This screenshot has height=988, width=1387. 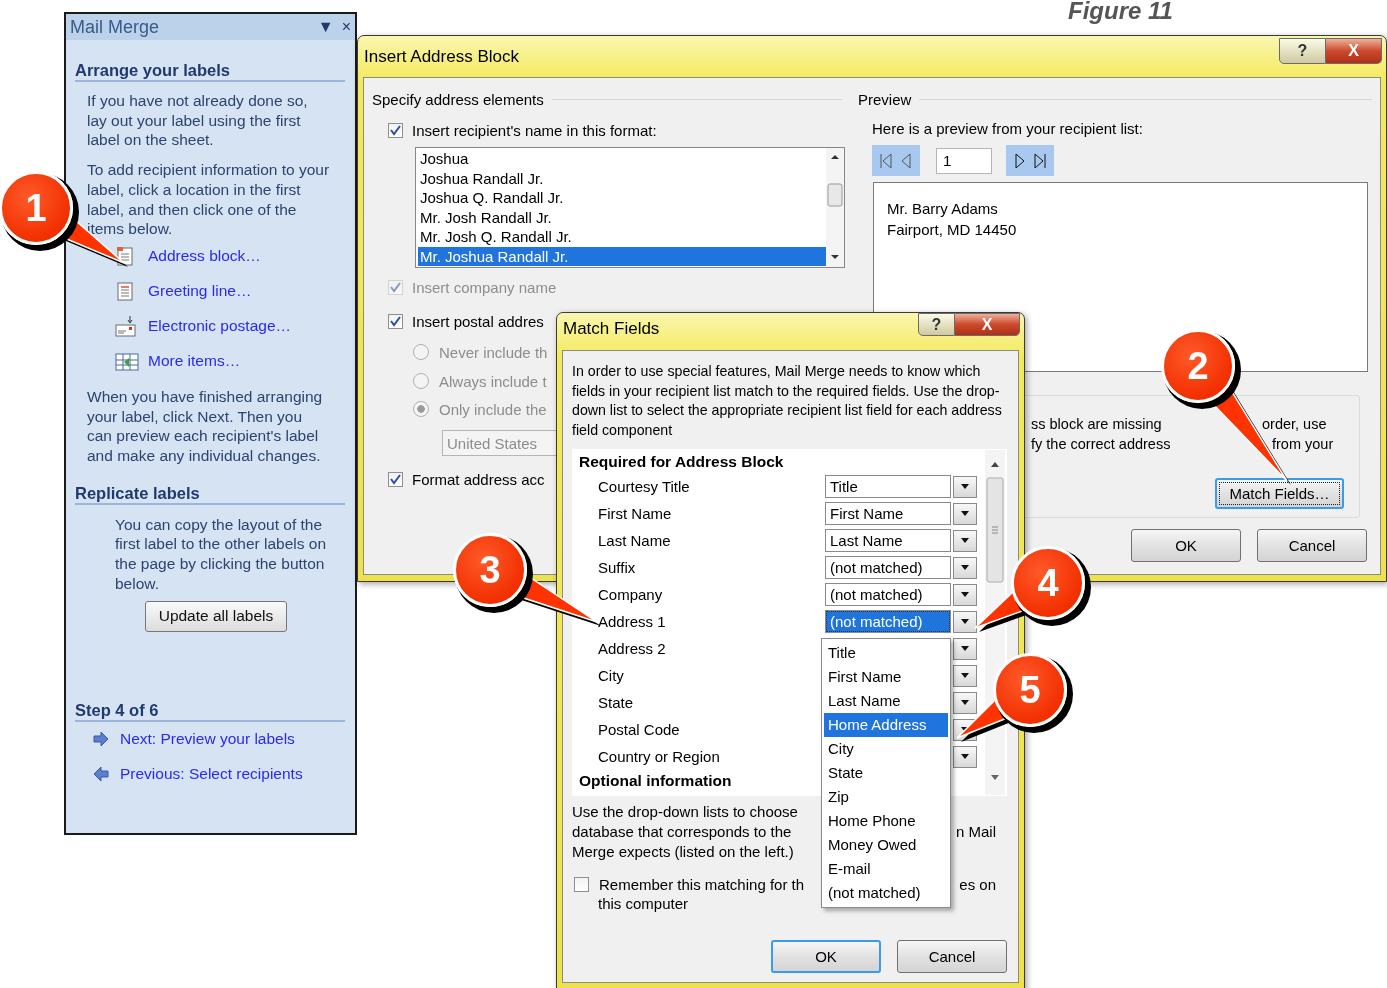 What do you see at coordinates (210, 71) in the screenshot?
I see `section-heading: Arrange your labels` at bounding box center [210, 71].